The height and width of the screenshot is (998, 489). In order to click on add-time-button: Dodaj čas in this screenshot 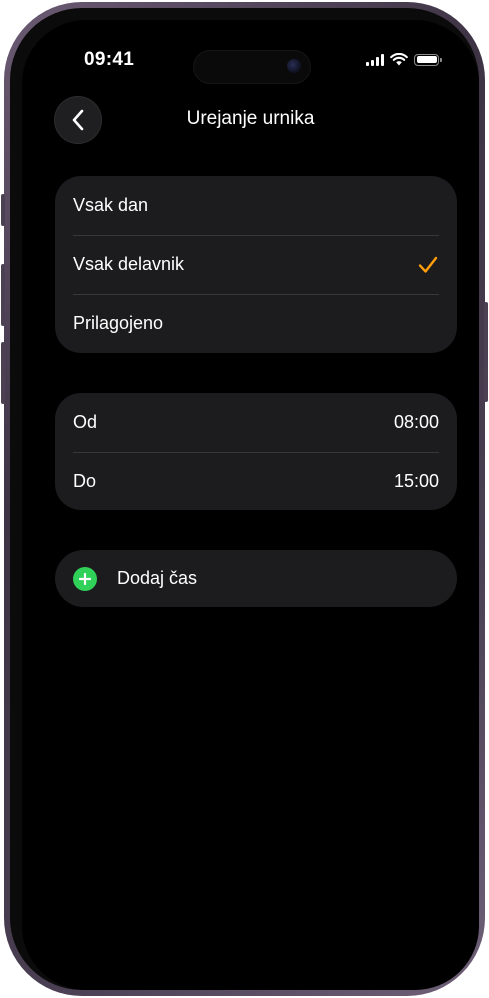, I will do `click(256, 578)`.